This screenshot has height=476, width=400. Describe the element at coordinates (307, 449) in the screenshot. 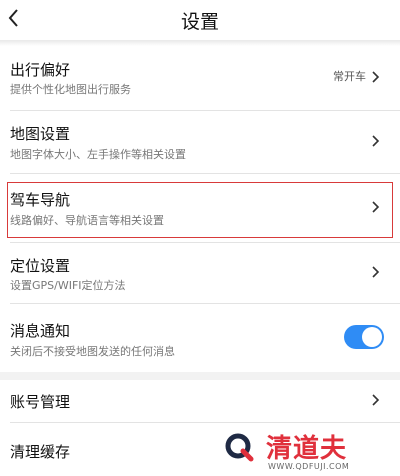

I see `watermark-name: 清道夫` at that location.